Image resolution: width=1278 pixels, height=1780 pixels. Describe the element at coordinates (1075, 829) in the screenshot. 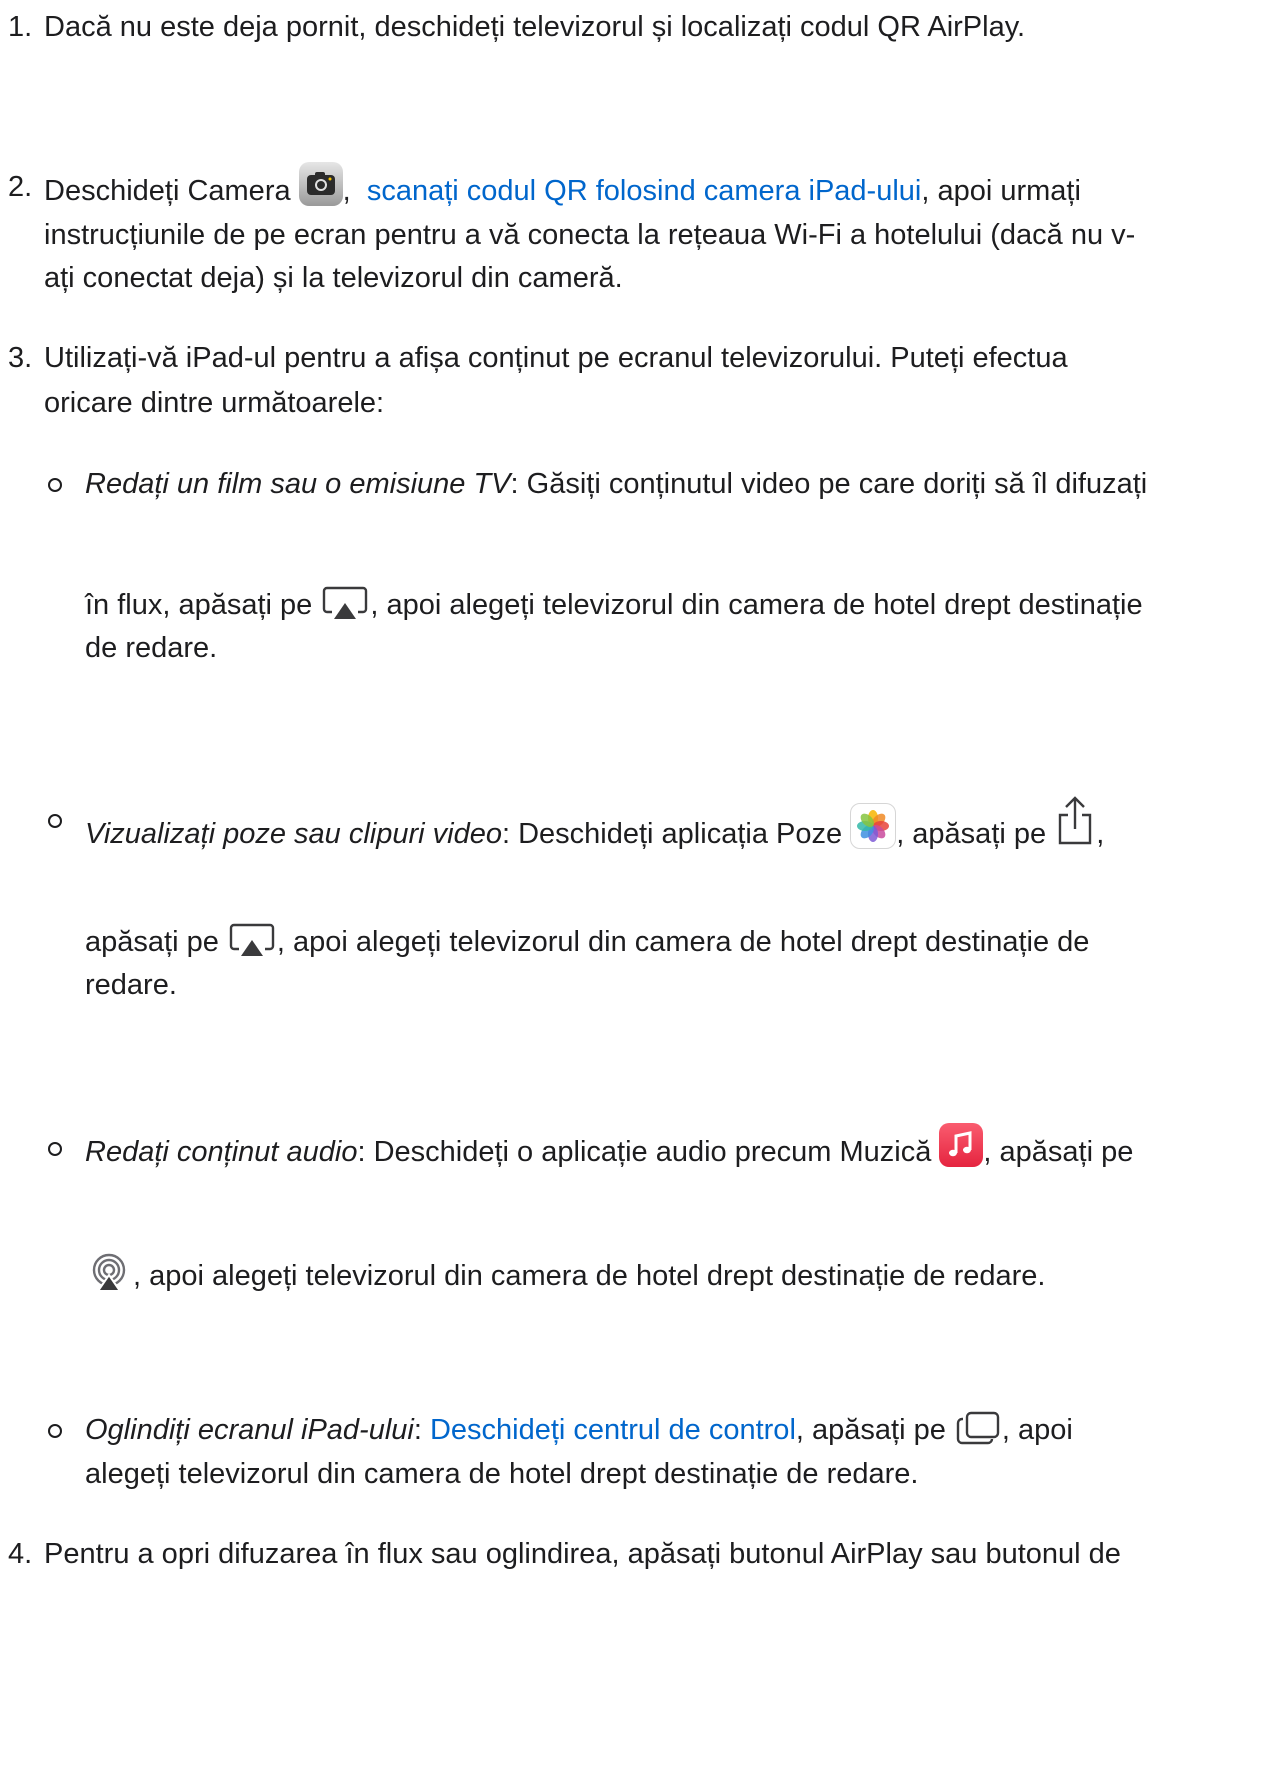

I see `share-icon` at that location.